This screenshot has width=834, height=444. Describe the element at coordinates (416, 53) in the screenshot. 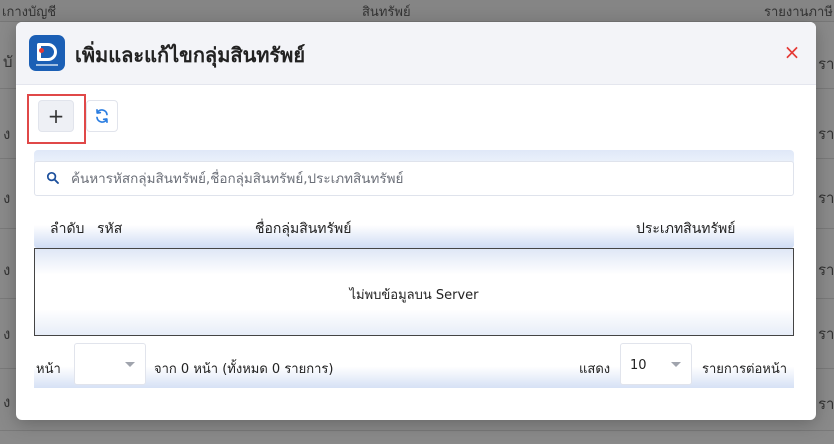

I see `modal-header: เพิ่มและแก้ไขกลุ่มสินทรัพย์ ×` at that location.